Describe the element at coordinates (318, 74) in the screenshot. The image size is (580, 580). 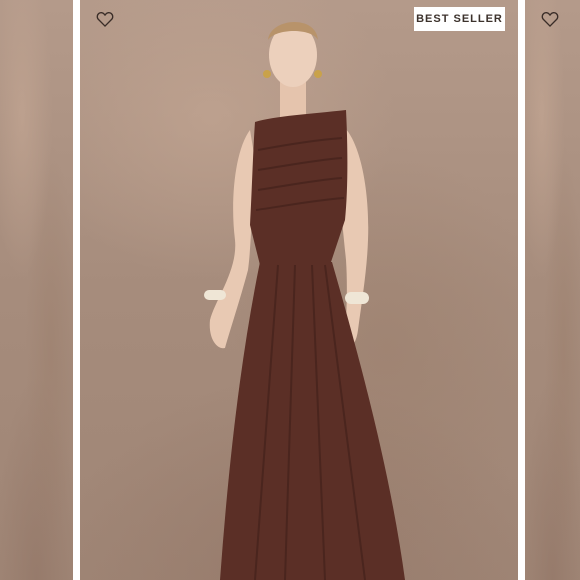
I see `earring-right` at that location.